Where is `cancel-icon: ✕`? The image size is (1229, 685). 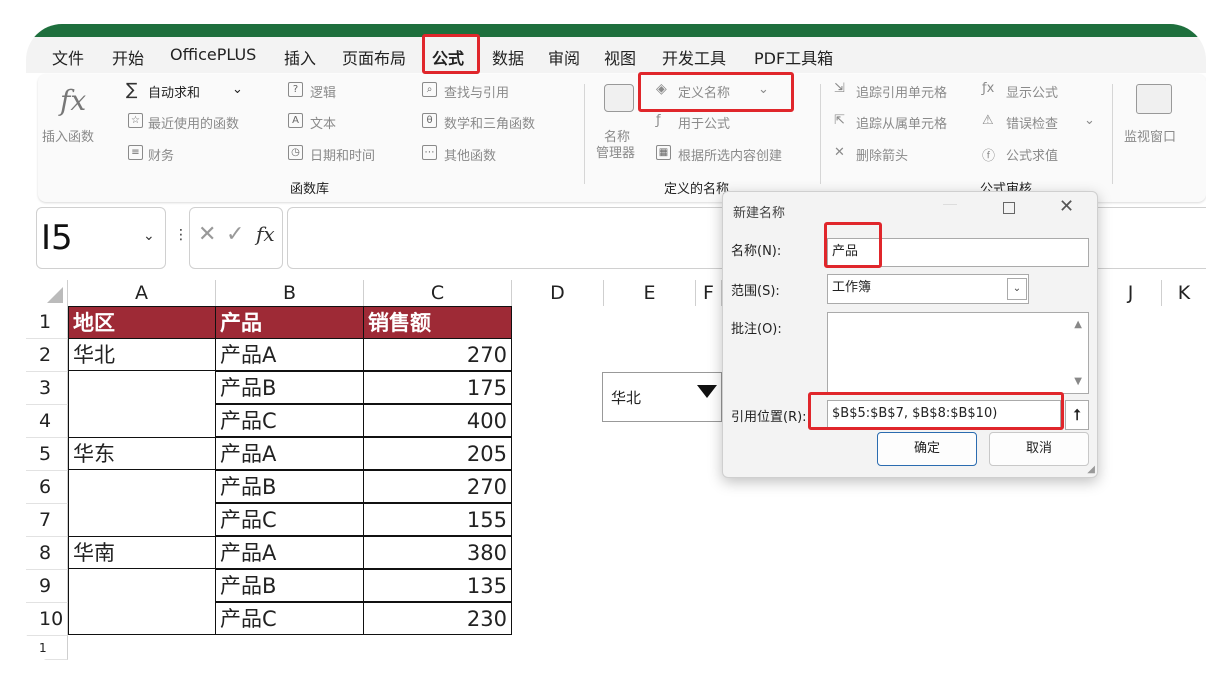 cancel-icon: ✕ is located at coordinates (207, 234).